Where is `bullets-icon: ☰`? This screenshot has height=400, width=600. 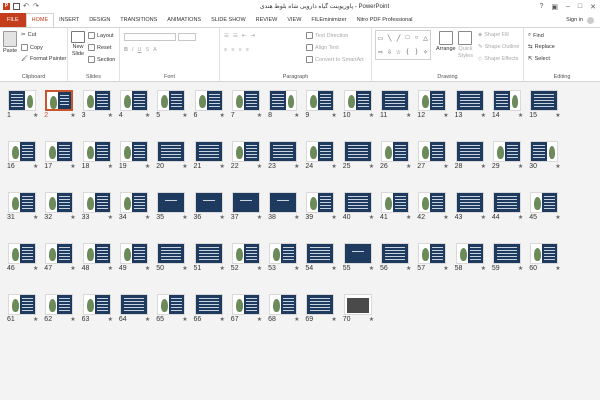 bullets-icon: ☰ is located at coordinates (226, 36).